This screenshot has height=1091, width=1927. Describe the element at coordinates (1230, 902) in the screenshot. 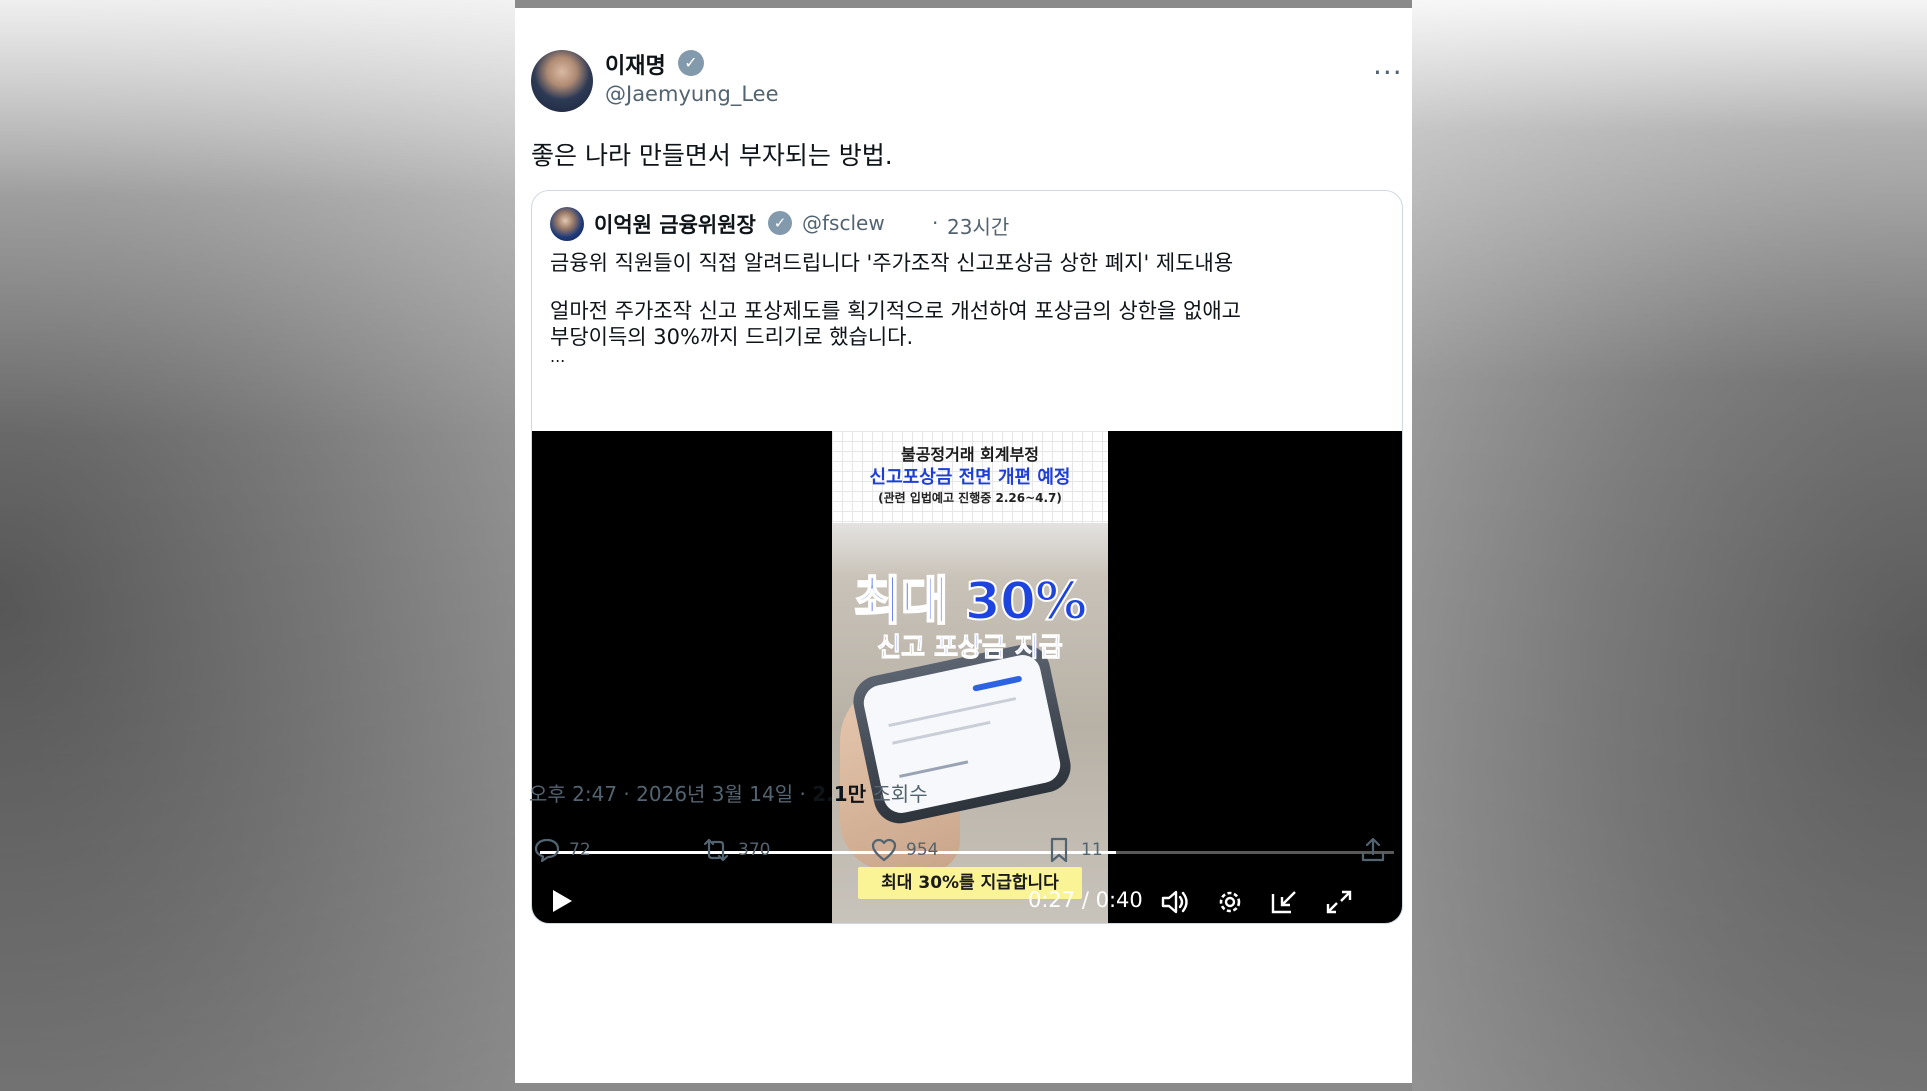

I see `settings-gear-icon` at that location.